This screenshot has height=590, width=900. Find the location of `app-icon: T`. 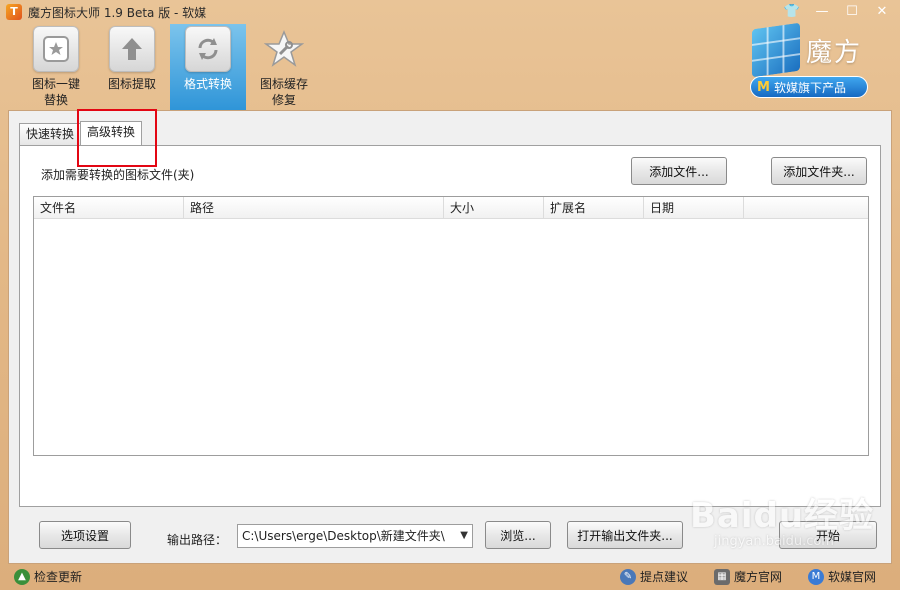

app-icon: T is located at coordinates (14, 12).